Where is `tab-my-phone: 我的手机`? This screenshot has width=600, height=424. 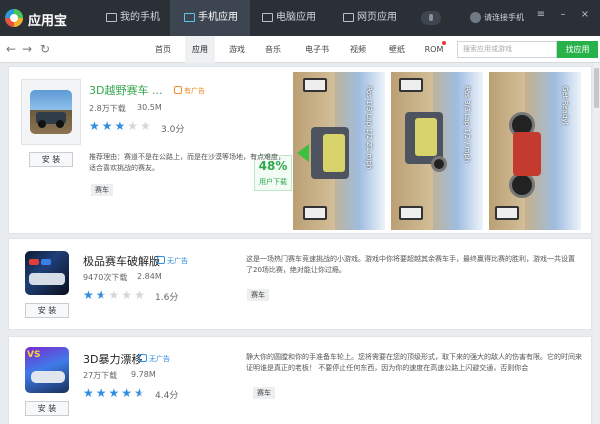
tab-my-phone: 我的手机 is located at coordinates (135, 18).